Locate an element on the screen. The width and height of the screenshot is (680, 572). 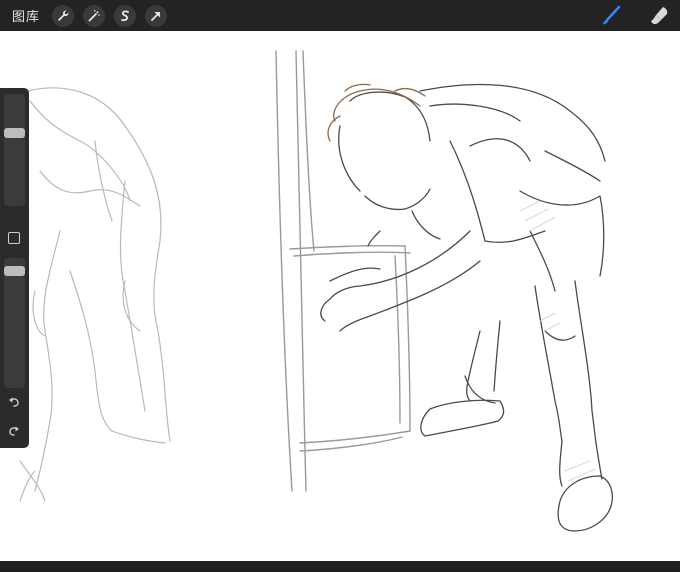
redo-button is located at coordinates (14, 431).